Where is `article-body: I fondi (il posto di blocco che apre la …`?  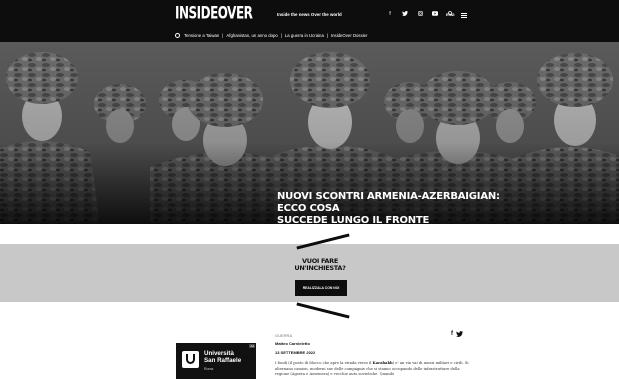
article-body: I fondi (il posto di blocco che apre la … is located at coordinates (373, 369).